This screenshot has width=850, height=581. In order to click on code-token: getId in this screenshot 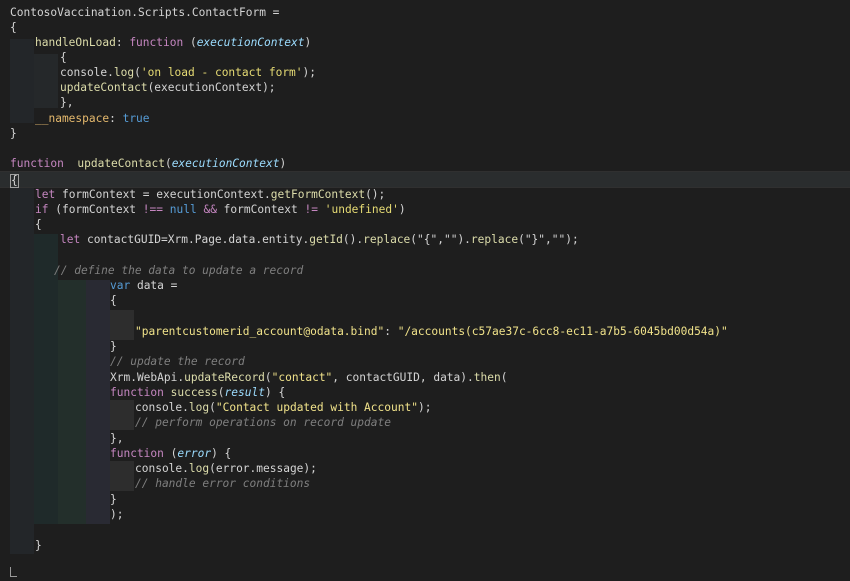, I will do `click(326, 239)`.